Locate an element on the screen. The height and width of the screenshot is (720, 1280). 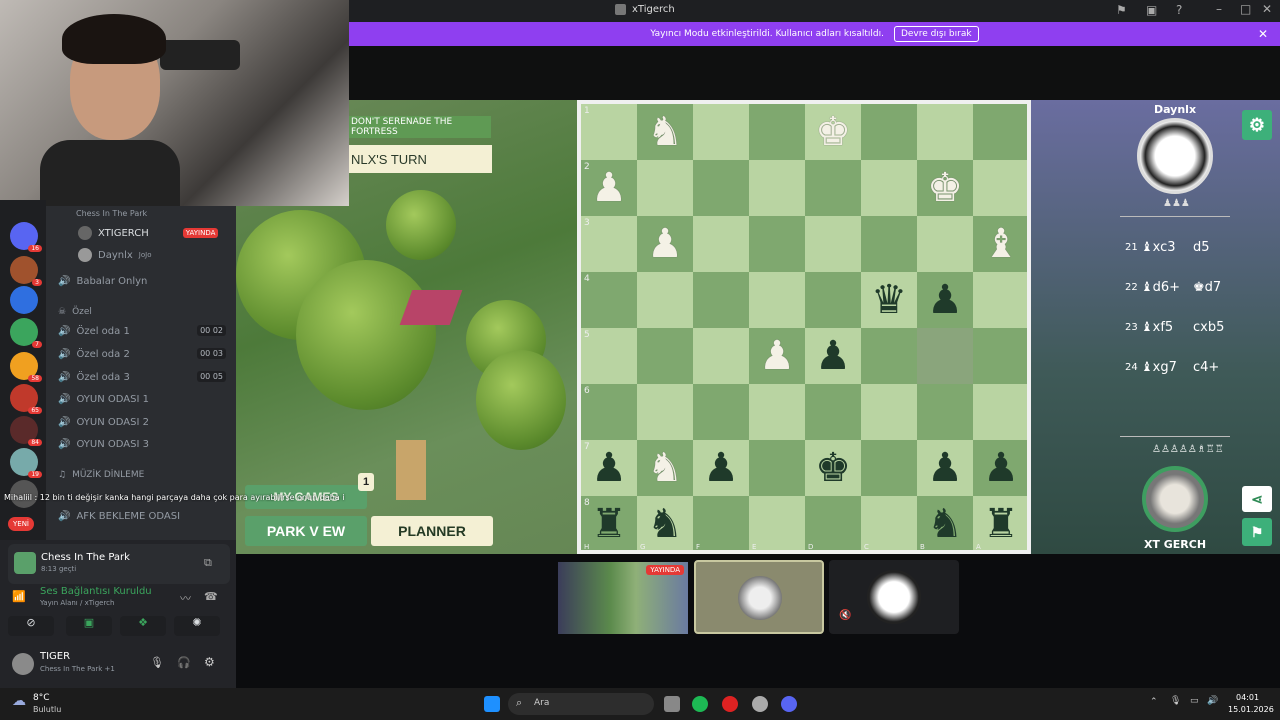
disable-streamer-mode-button: Devre dışı bırak is located at coordinates (936, 34).